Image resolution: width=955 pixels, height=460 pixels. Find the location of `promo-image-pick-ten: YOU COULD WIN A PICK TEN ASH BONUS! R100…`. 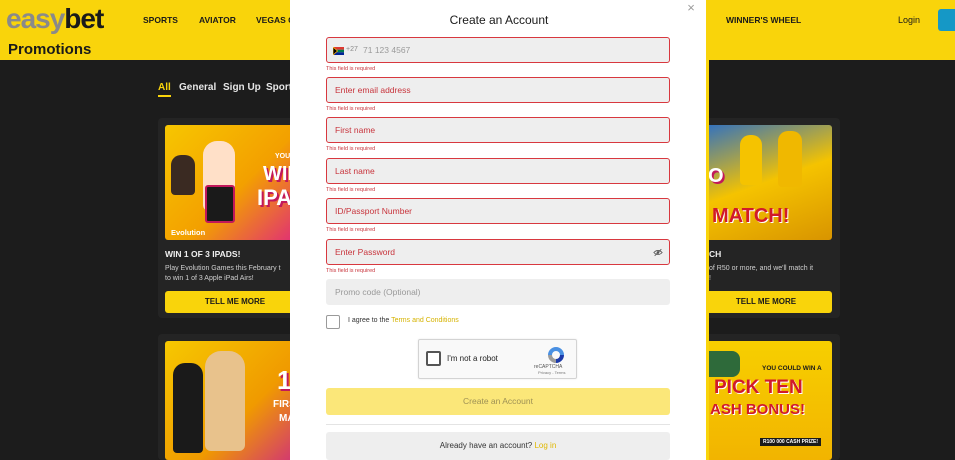

promo-image-pick-ten: YOU COULD WIN A PICK TEN ASH BONUS! R100… is located at coordinates (766, 400).